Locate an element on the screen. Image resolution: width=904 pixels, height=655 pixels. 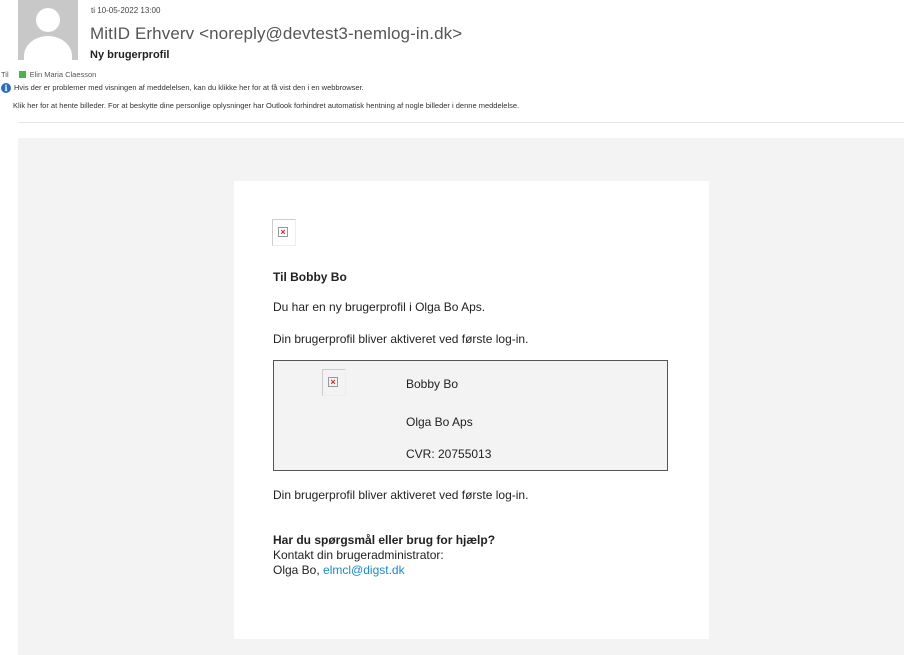
recipient-row: Til Elin Maria Claesson is located at coordinates (48, 74).